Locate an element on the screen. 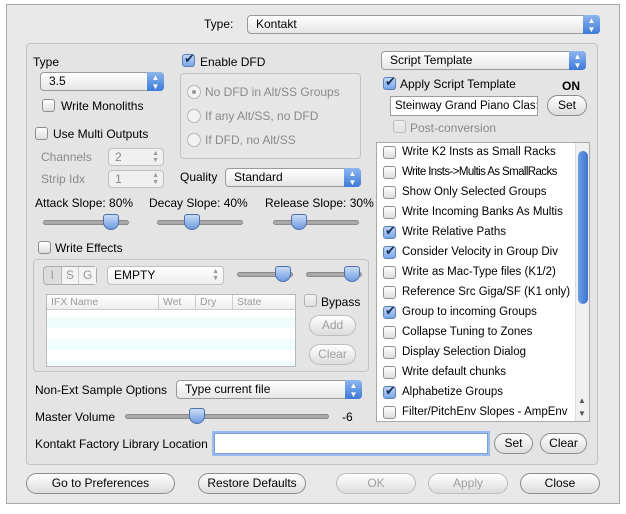 This screenshot has height=514, width=626. dfd-option-label: If DFD, no Alt/SS is located at coordinates (250, 140).